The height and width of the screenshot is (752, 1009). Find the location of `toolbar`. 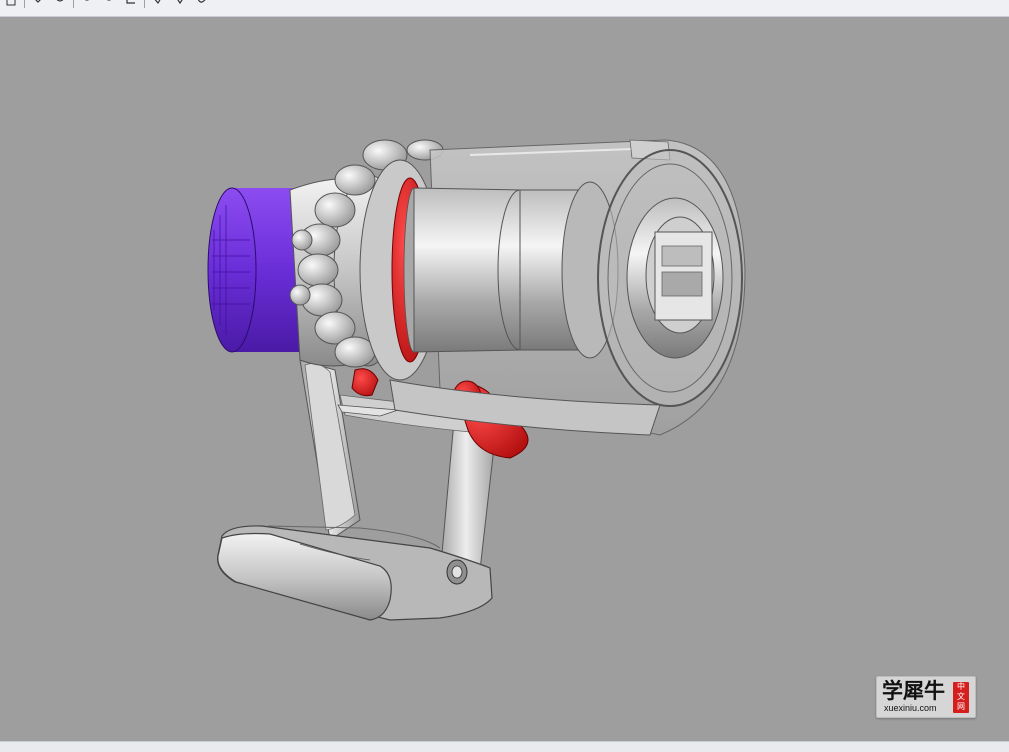

toolbar is located at coordinates (504, 8).